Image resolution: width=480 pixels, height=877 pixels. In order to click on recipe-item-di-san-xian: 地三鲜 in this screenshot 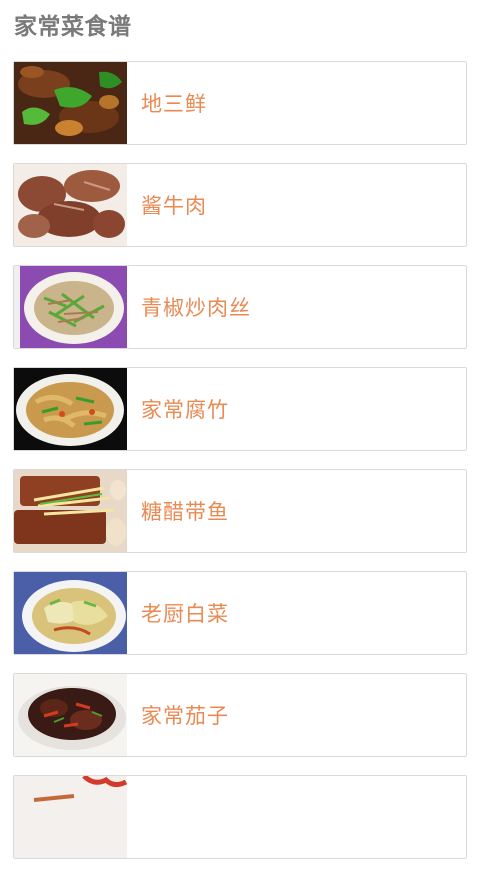, I will do `click(240, 103)`.